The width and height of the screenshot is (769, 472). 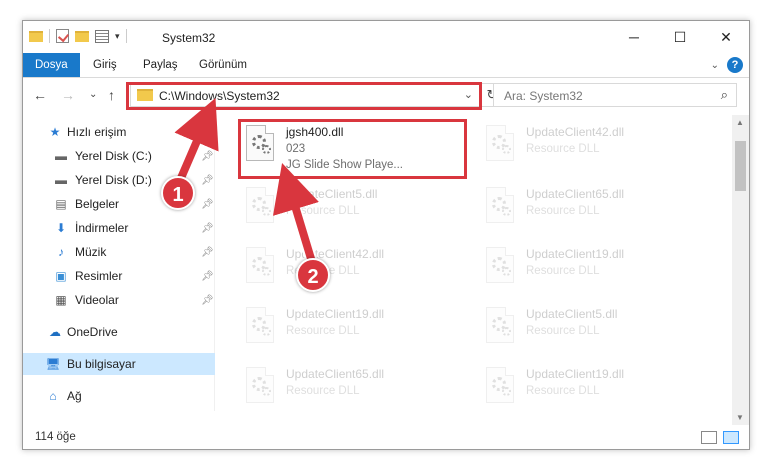 What do you see at coordinates (53, 364) in the screenshot?
I see `computer-icon: 🖥︎` at bounding box center [53, 364].